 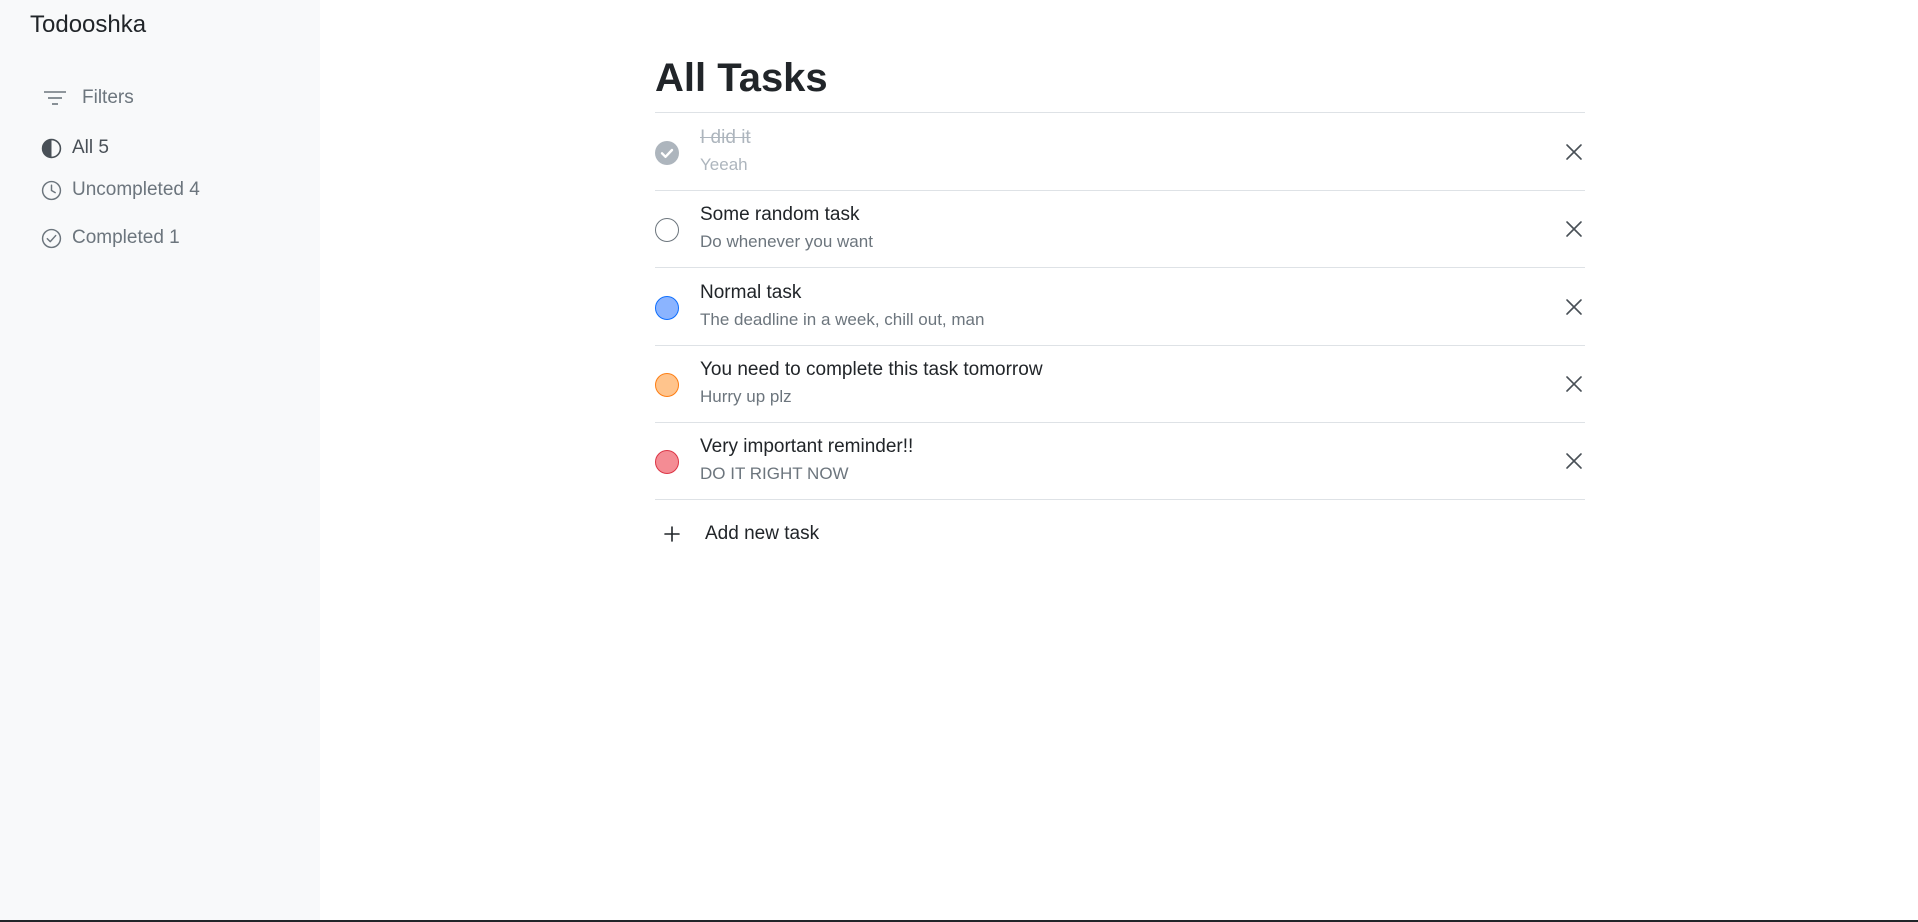 I want to click on filter-uncompleted: Uncompleted 4, so click(x=120, y=190).